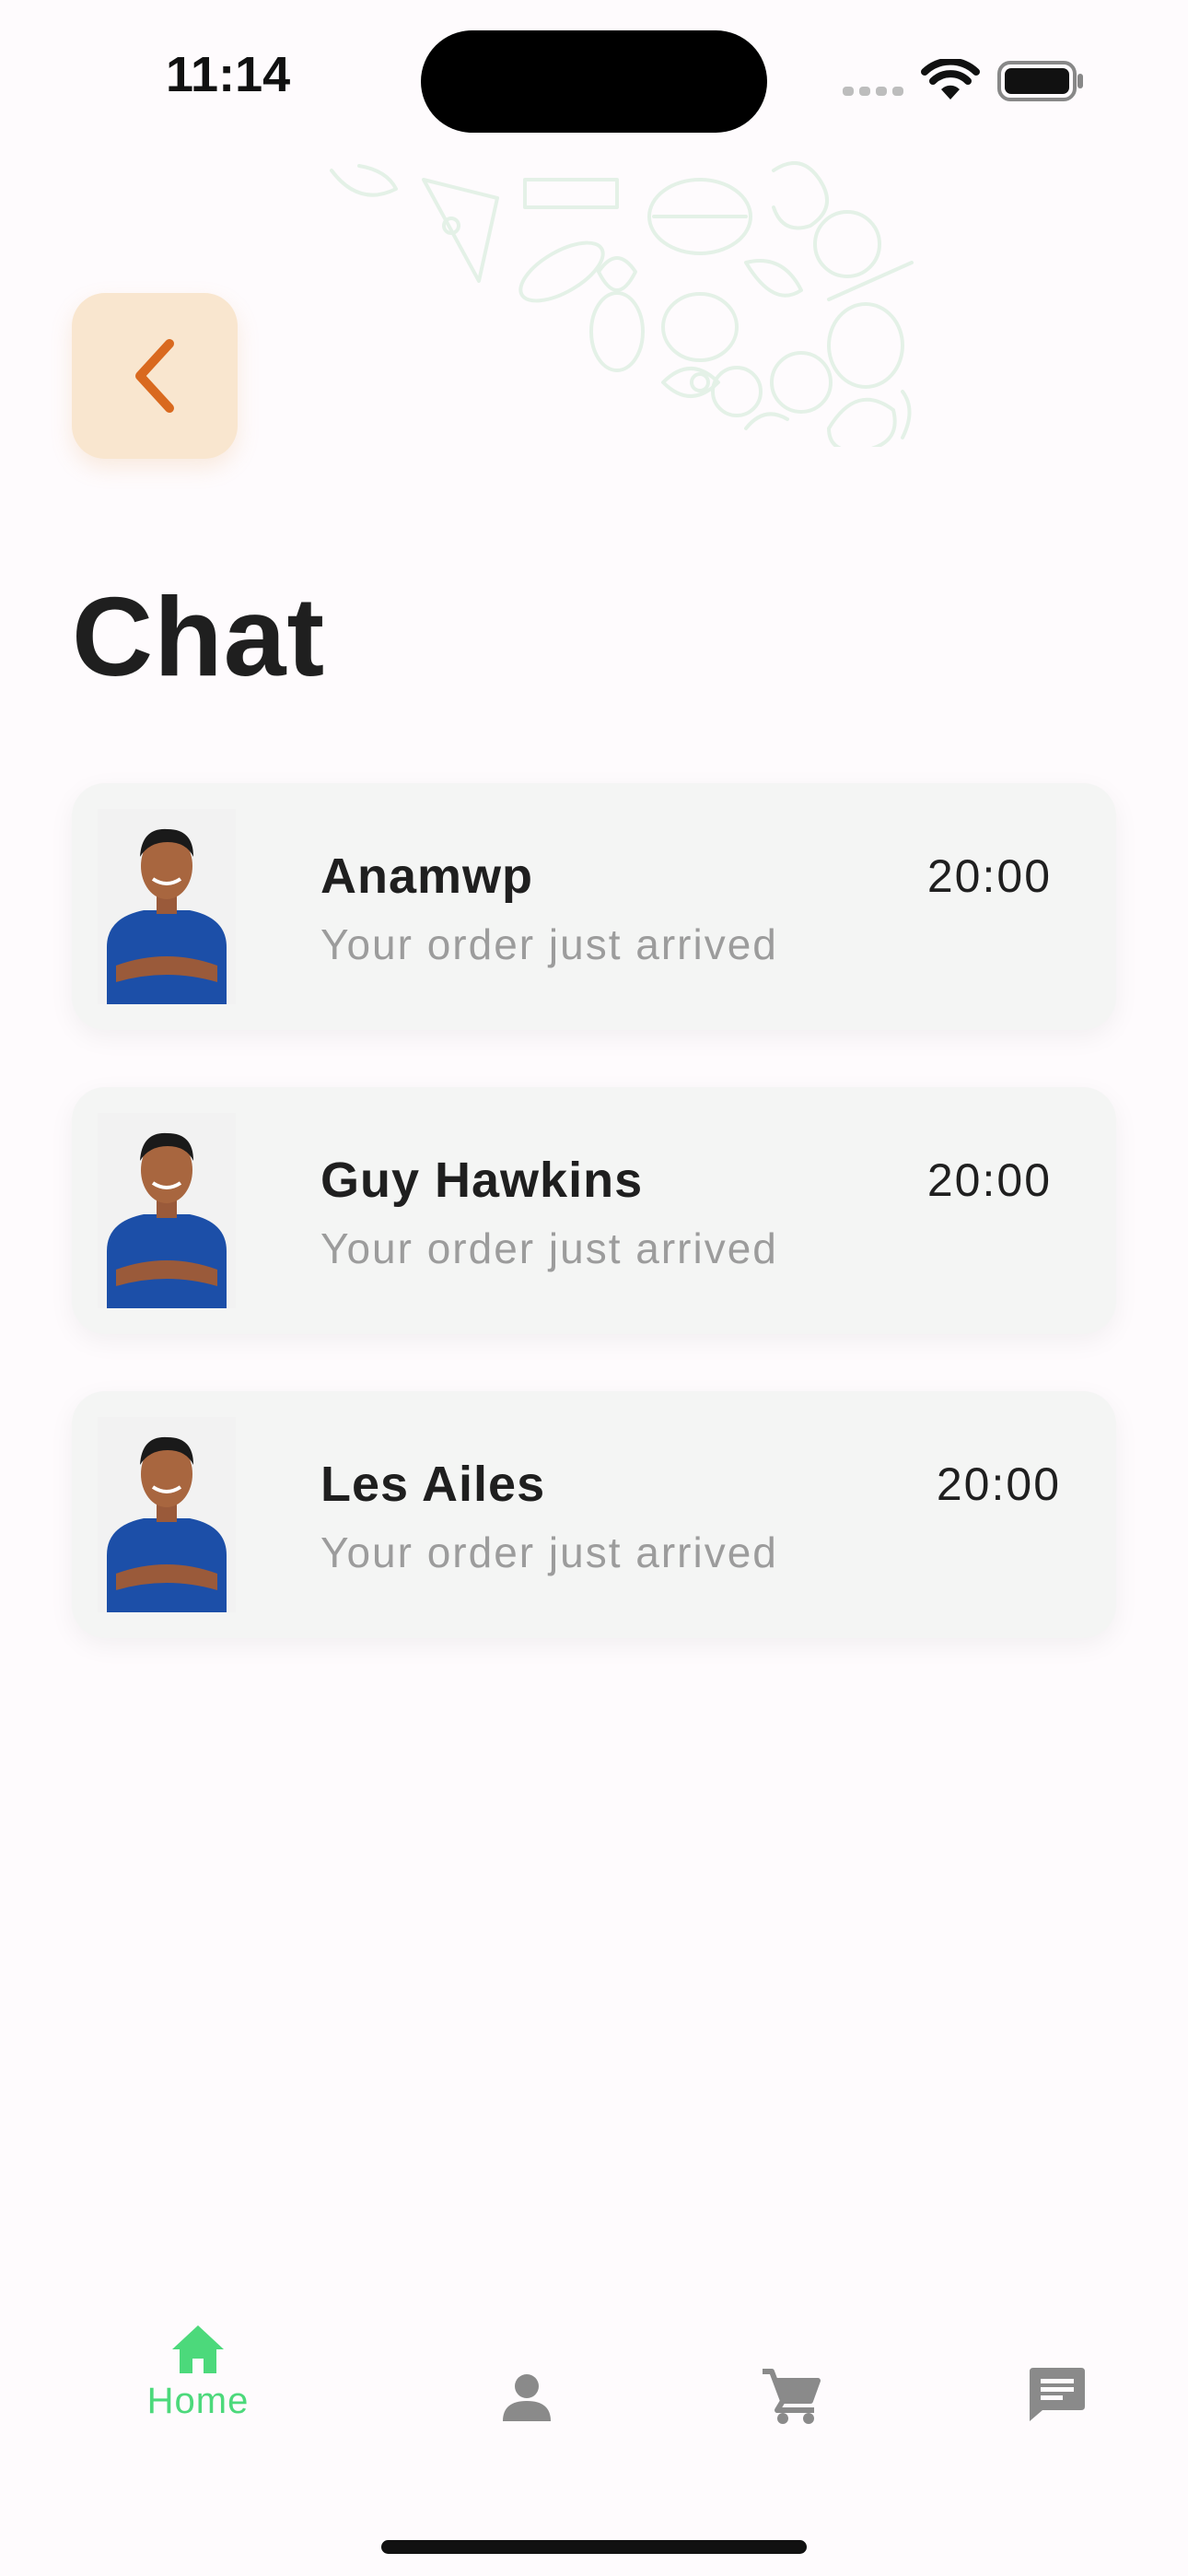 The image size is (1188, 2576). Describe the element at coordinates (198, 2349) in the screenshot. I see `home-icon` at that location.